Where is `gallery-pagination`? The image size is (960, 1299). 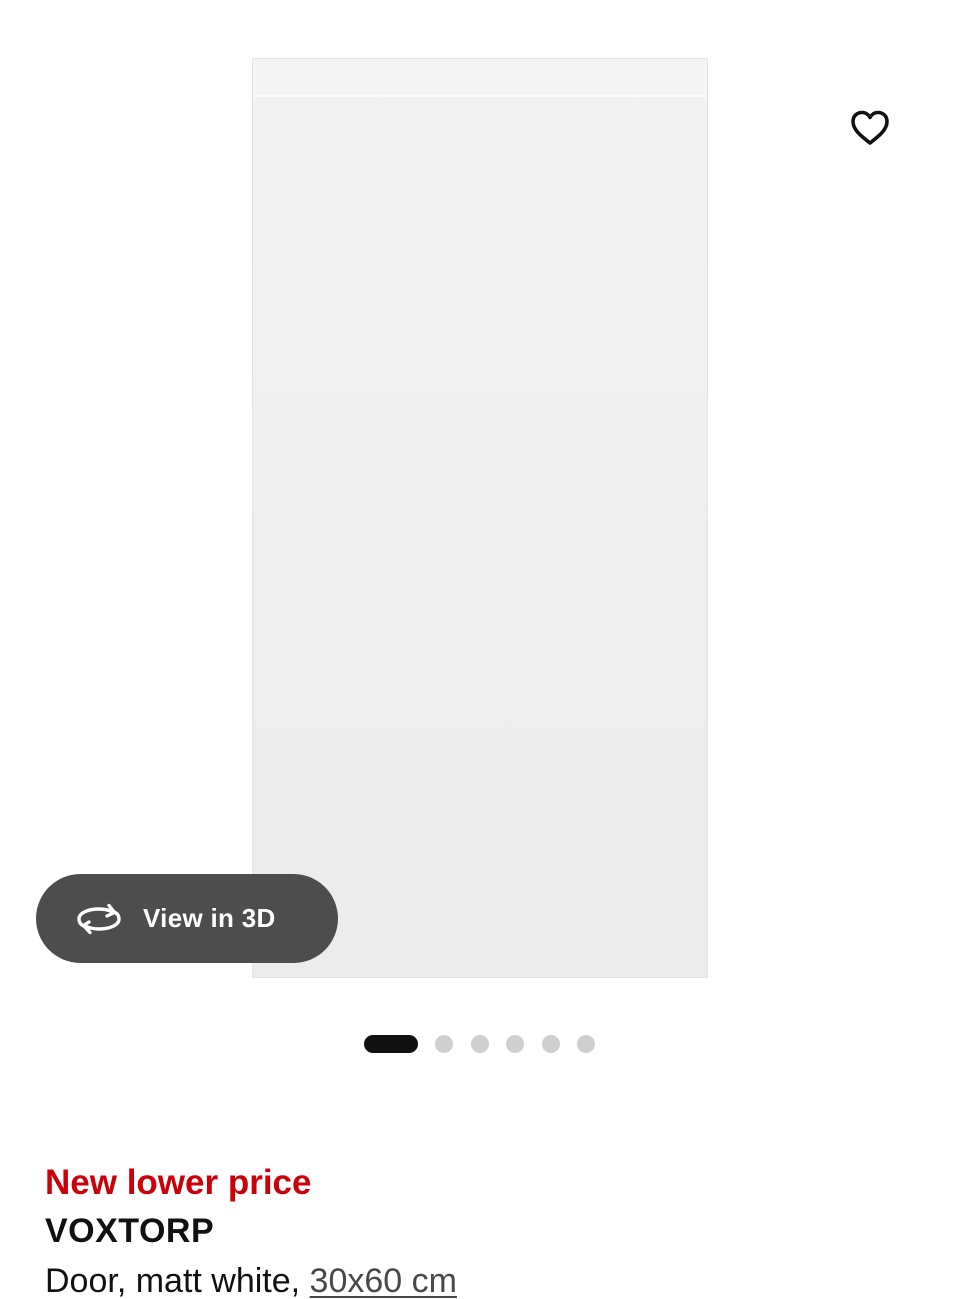
gallery-pagination is located at coordinates (479, 1044).